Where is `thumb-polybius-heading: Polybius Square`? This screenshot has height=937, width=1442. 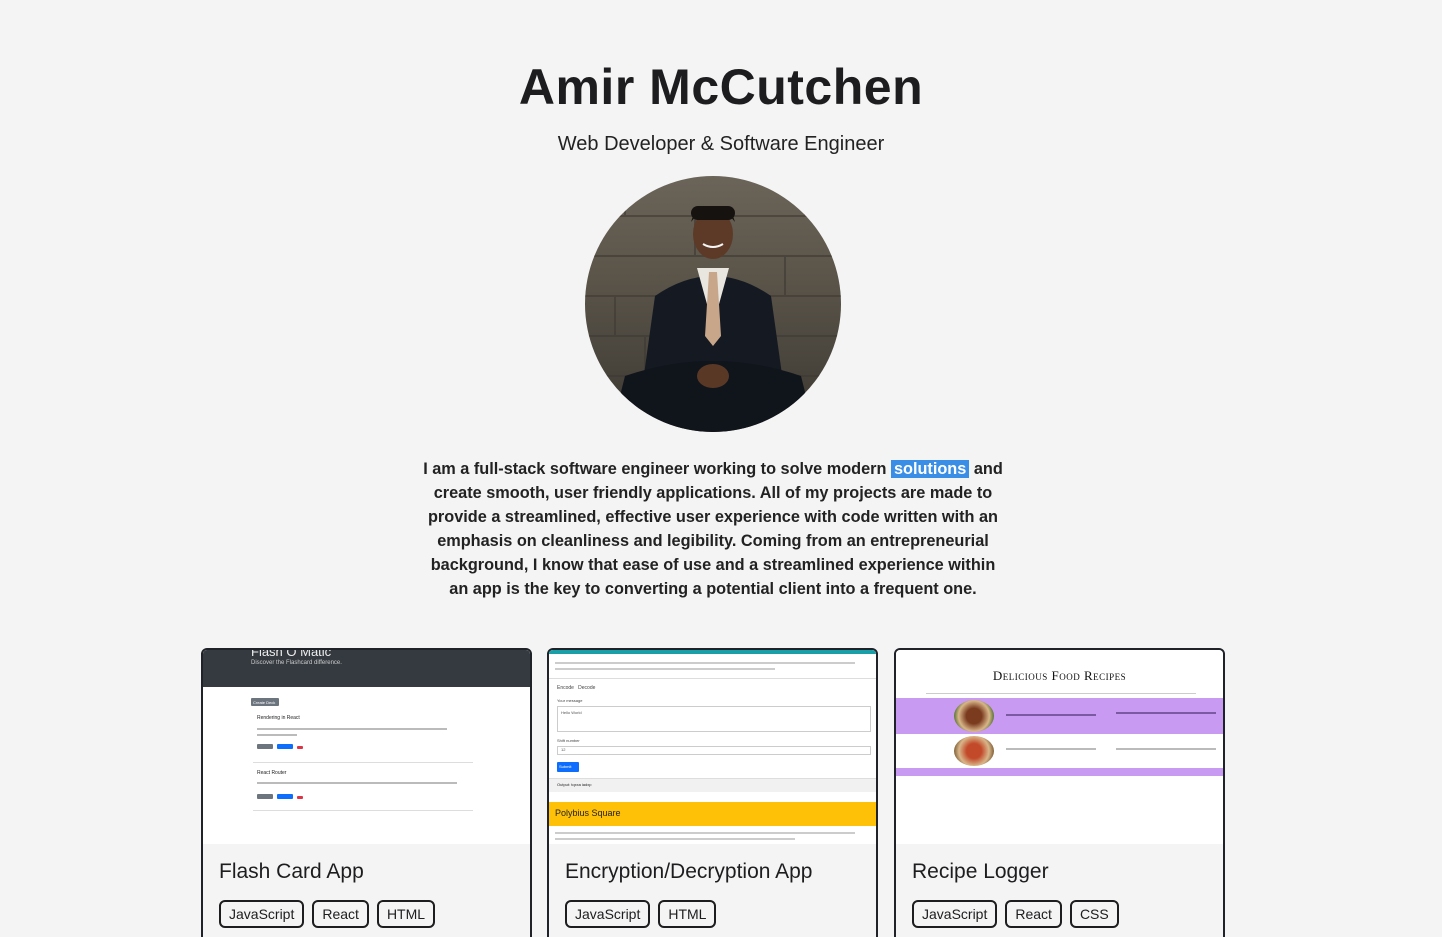
thumb-polybius-heading: Polybius Square is located at coordinates (712, 814).